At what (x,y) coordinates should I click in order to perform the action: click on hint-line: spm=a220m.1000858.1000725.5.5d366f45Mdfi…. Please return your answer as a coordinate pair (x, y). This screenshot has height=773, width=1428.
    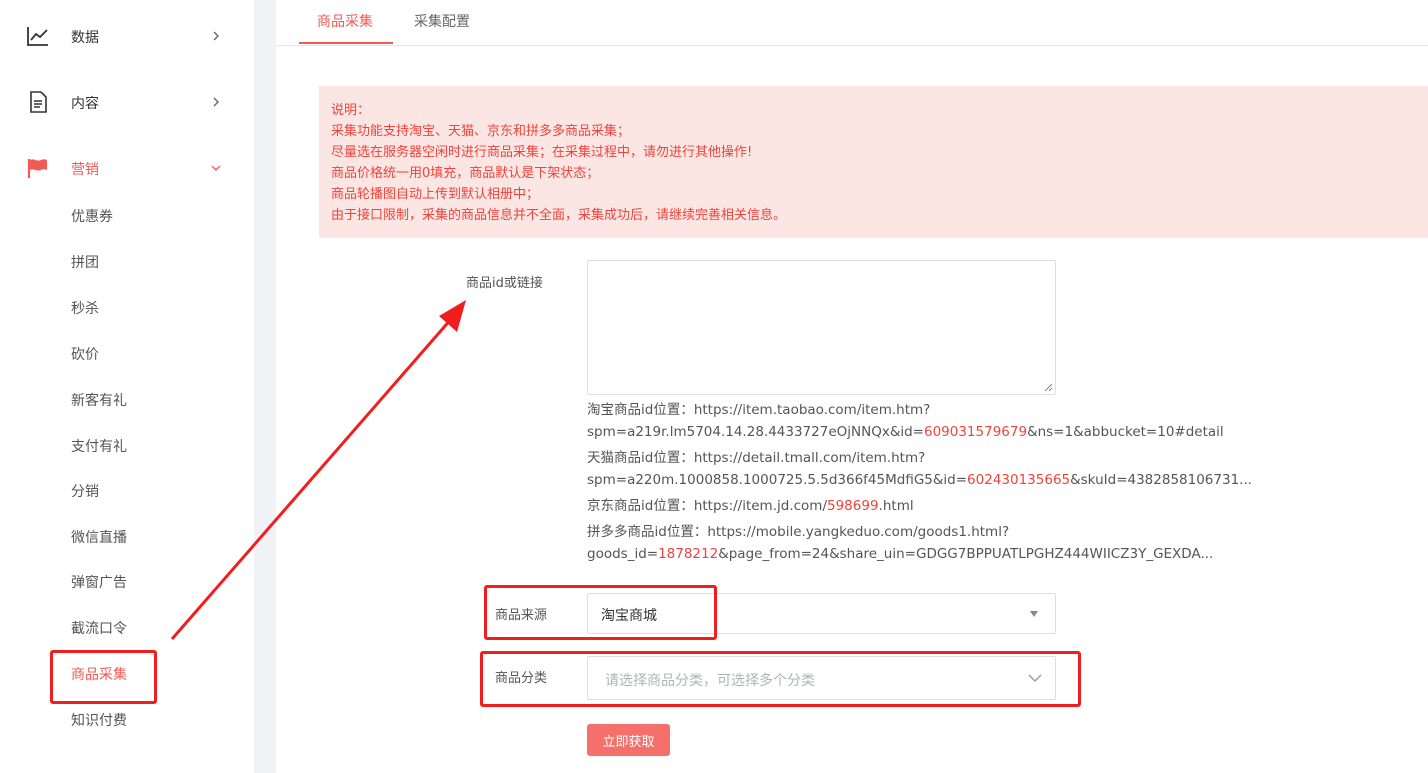
    Looking at the image, I should click on (919, 480).